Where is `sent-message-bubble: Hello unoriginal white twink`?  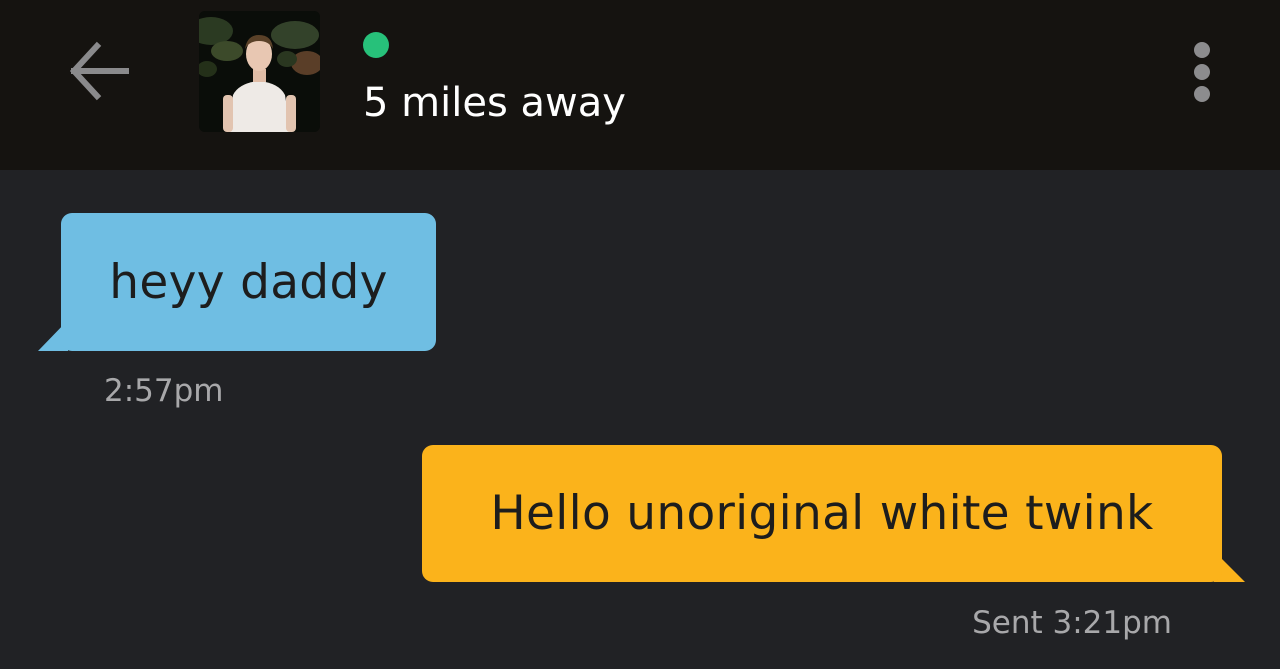 sent-message-bubble: Hello unoriginal white twink is located at coordinates (822, 513).